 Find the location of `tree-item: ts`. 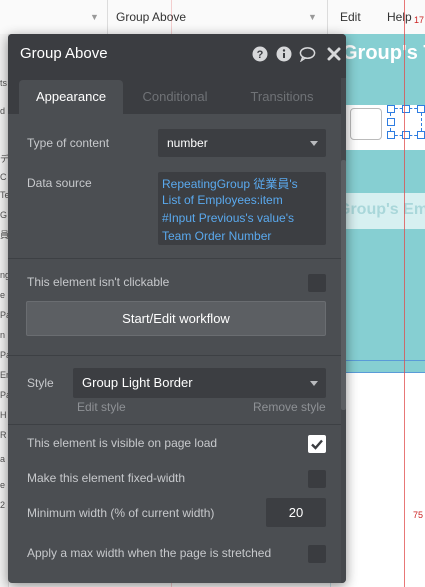

tree-item: ts is located at coordinates (3, 83).